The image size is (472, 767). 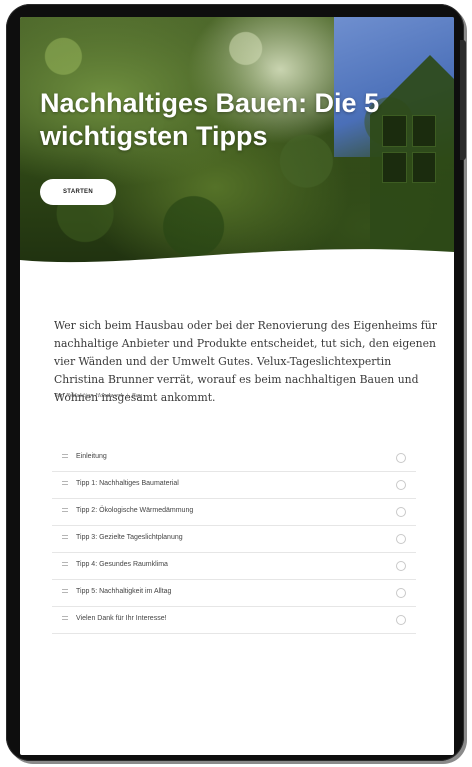 I want to click on tablet-side-button, so click(x=463, y=100).